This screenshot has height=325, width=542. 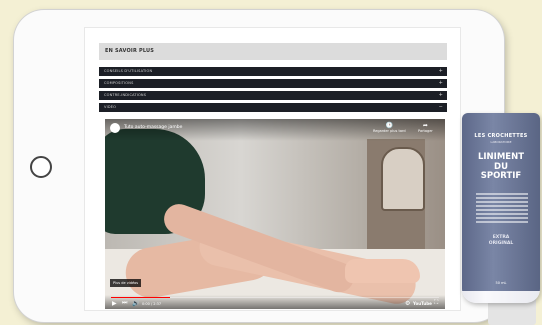 I want to click on share-label: Partager, so click(x=425, y=131).